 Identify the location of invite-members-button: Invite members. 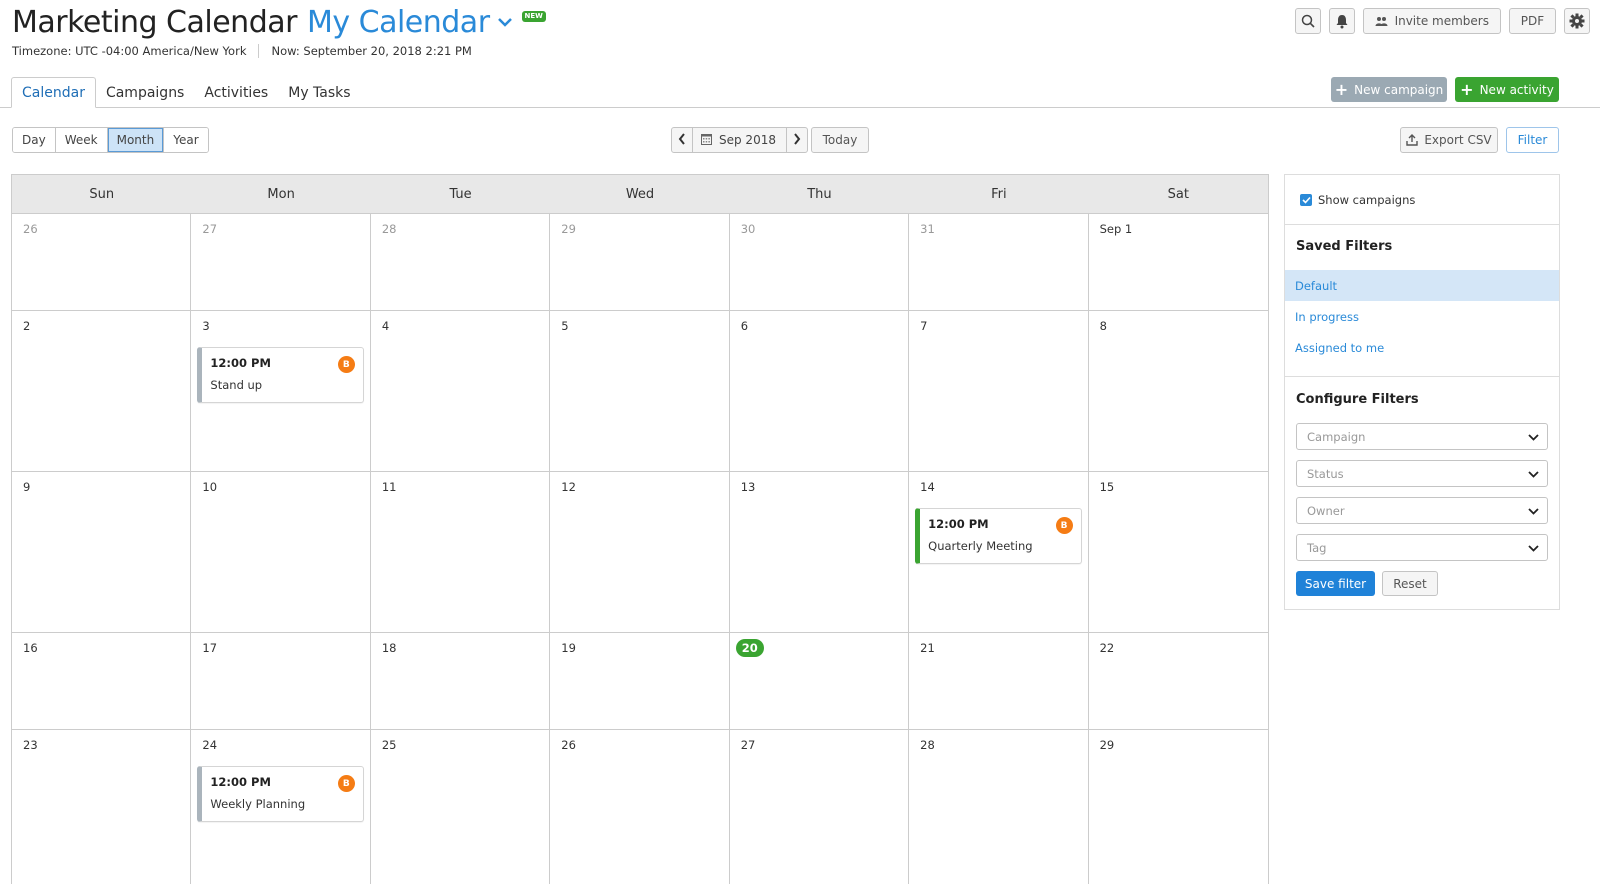
(1431, 21).